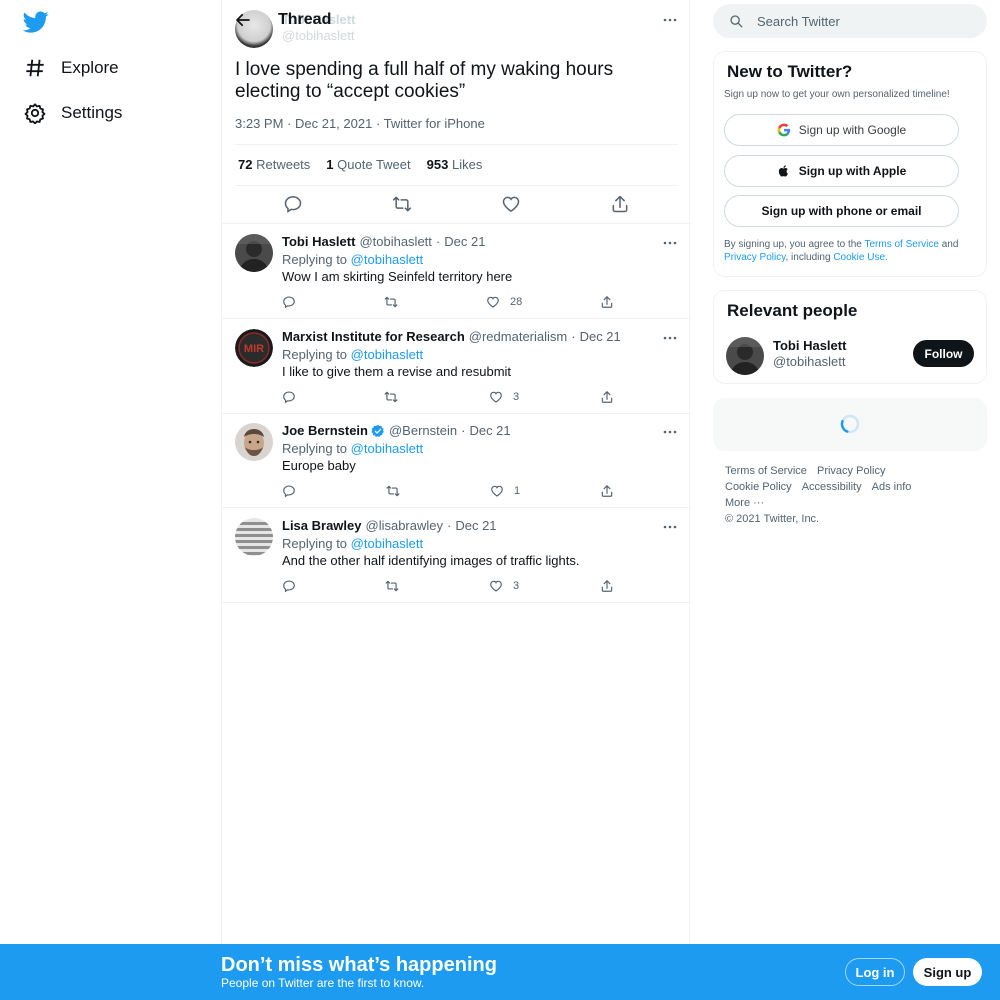 This screenshot has height=1000, width=1000. What do you see at coordinates (851, 471) in the screenshot?
I see `footer-privacy-link: Privacy Policy` at bounding box center [851, 471].